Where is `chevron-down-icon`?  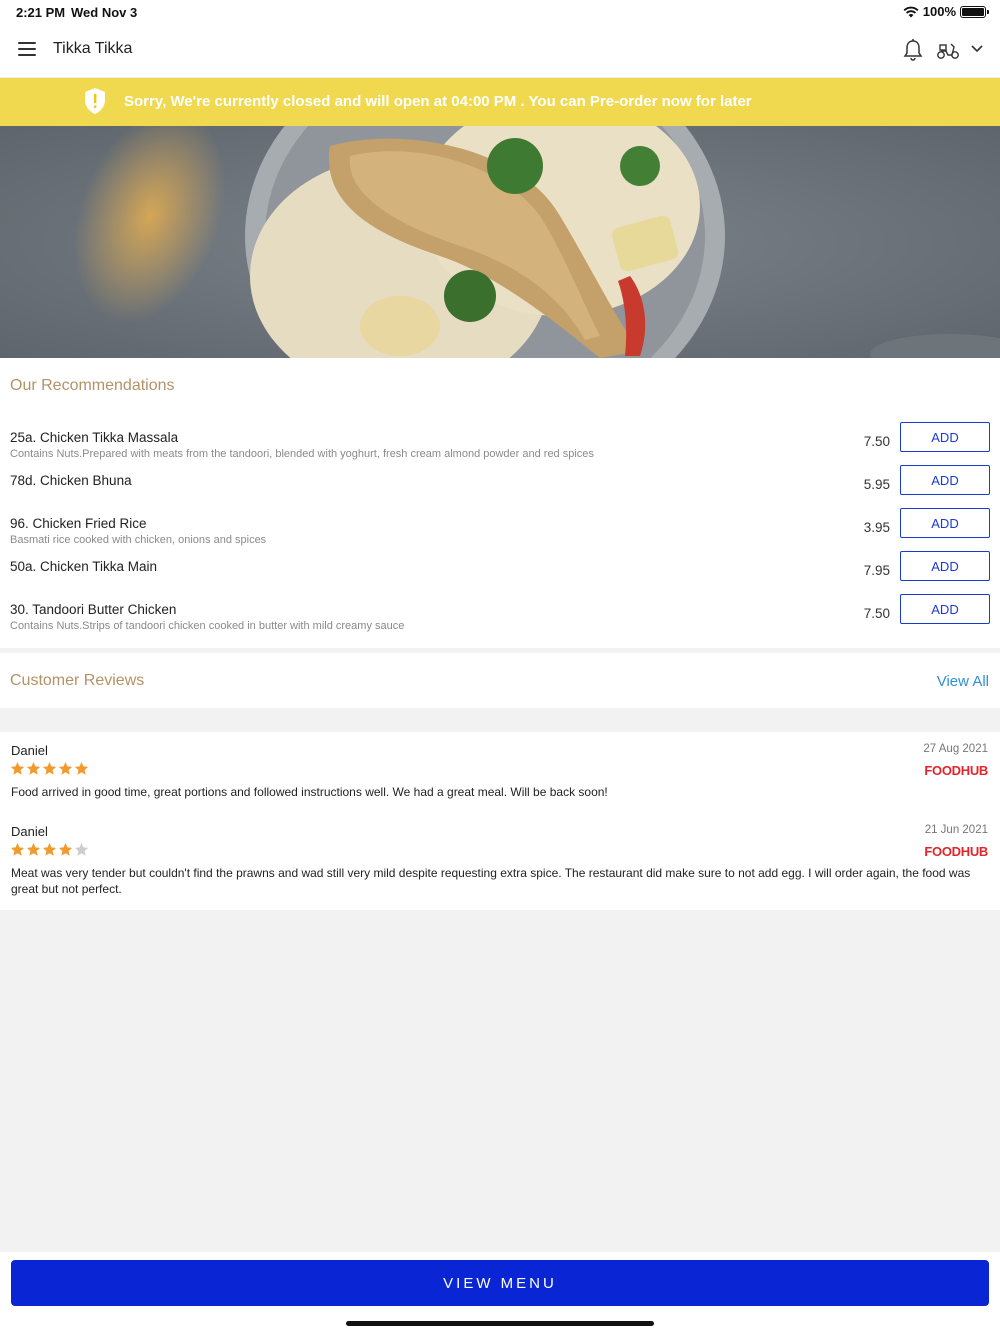 chevron-down-icon is located at coordinates (977, 49).